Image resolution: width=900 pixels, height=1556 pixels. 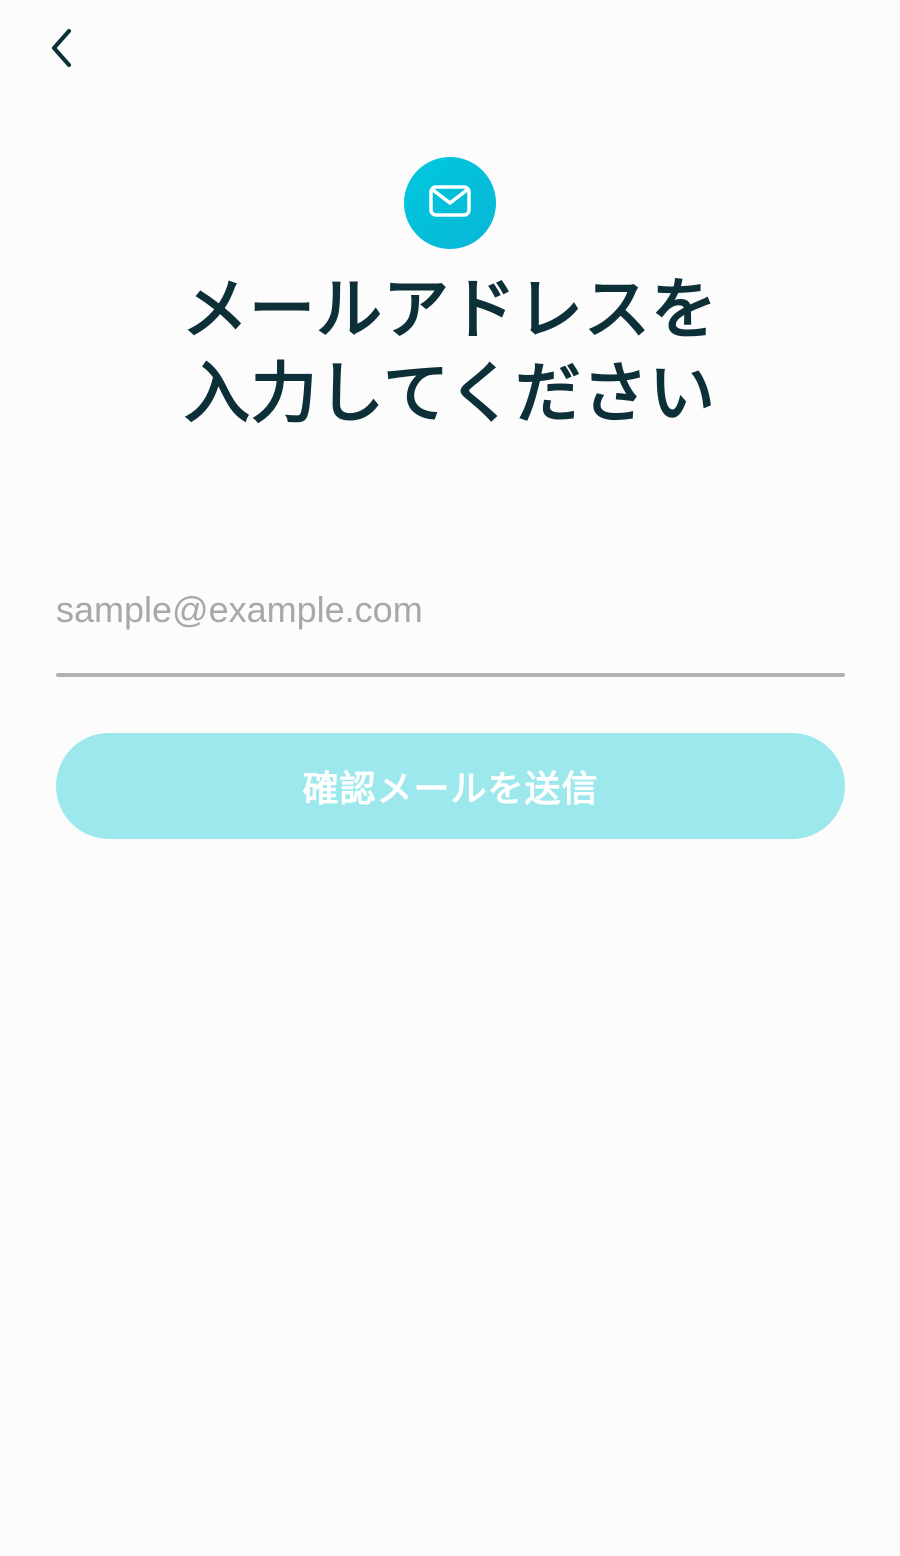 I want to click on back-button, so click(x=62, y=50).